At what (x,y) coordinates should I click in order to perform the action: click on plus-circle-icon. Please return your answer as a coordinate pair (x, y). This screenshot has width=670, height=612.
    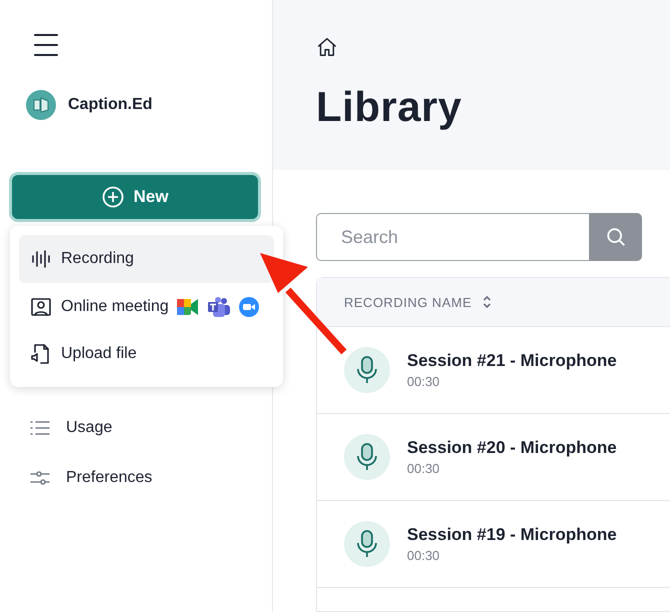
    Looking at the image, I should click on (113, 197).